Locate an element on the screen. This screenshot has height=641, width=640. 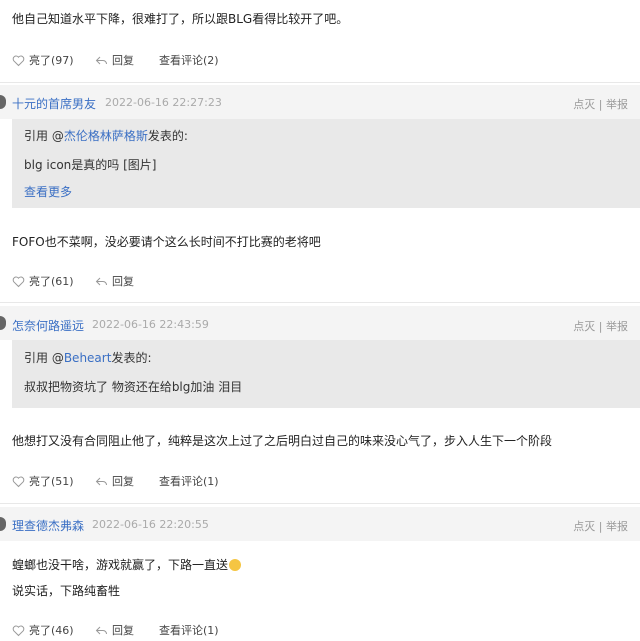
comment-body-line: 他自己知道水平下降，很难打了，所以跟BLG看得比较开了吧。 is located at coordinates (180, 19).